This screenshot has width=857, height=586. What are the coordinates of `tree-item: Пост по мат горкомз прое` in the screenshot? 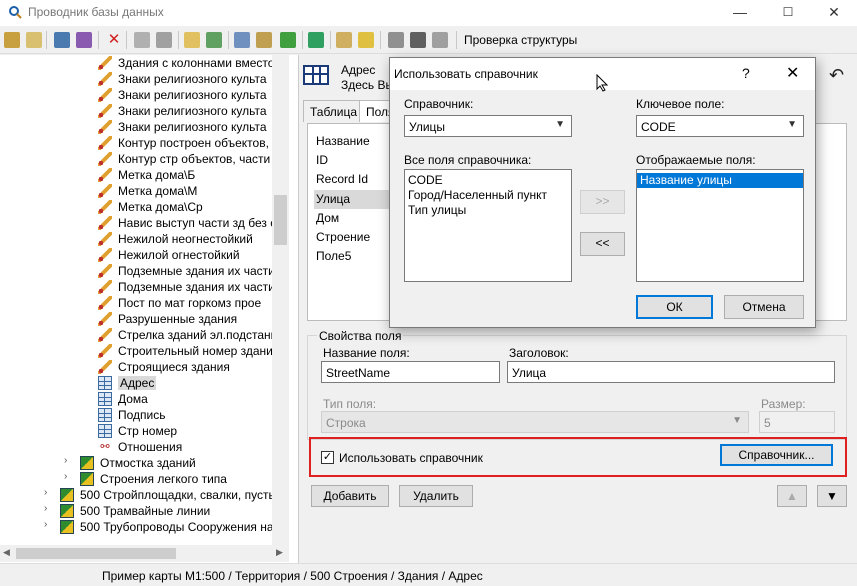 It's located at (136, 303).